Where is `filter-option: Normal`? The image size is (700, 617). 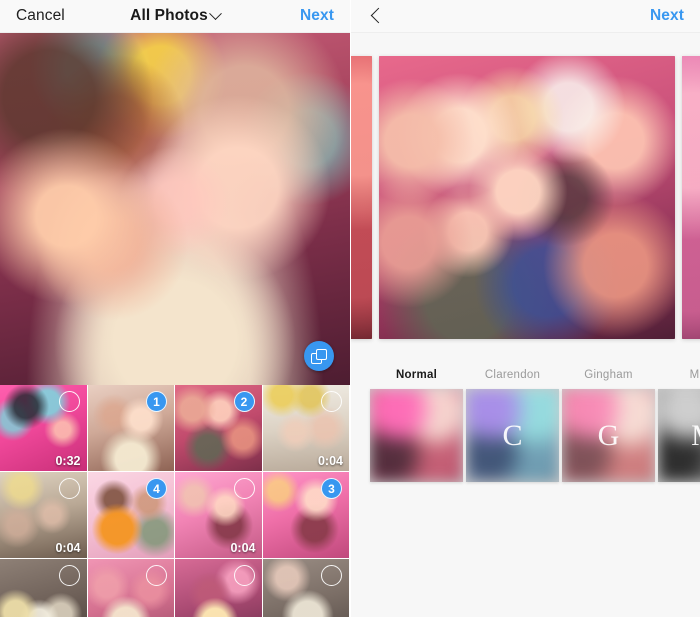 filter-option: Normal is located at coordinates (416, 425).